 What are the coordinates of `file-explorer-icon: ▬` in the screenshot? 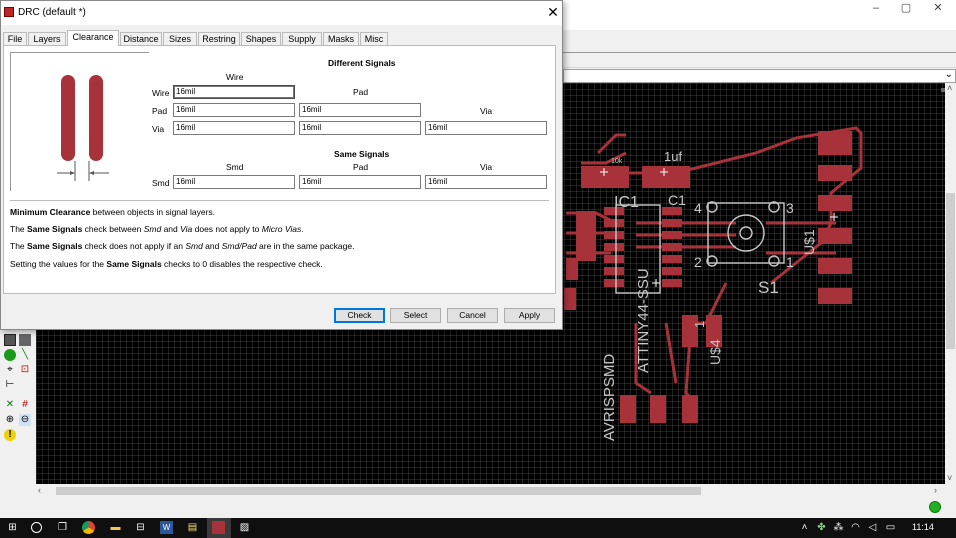 It's located at (115, 527).